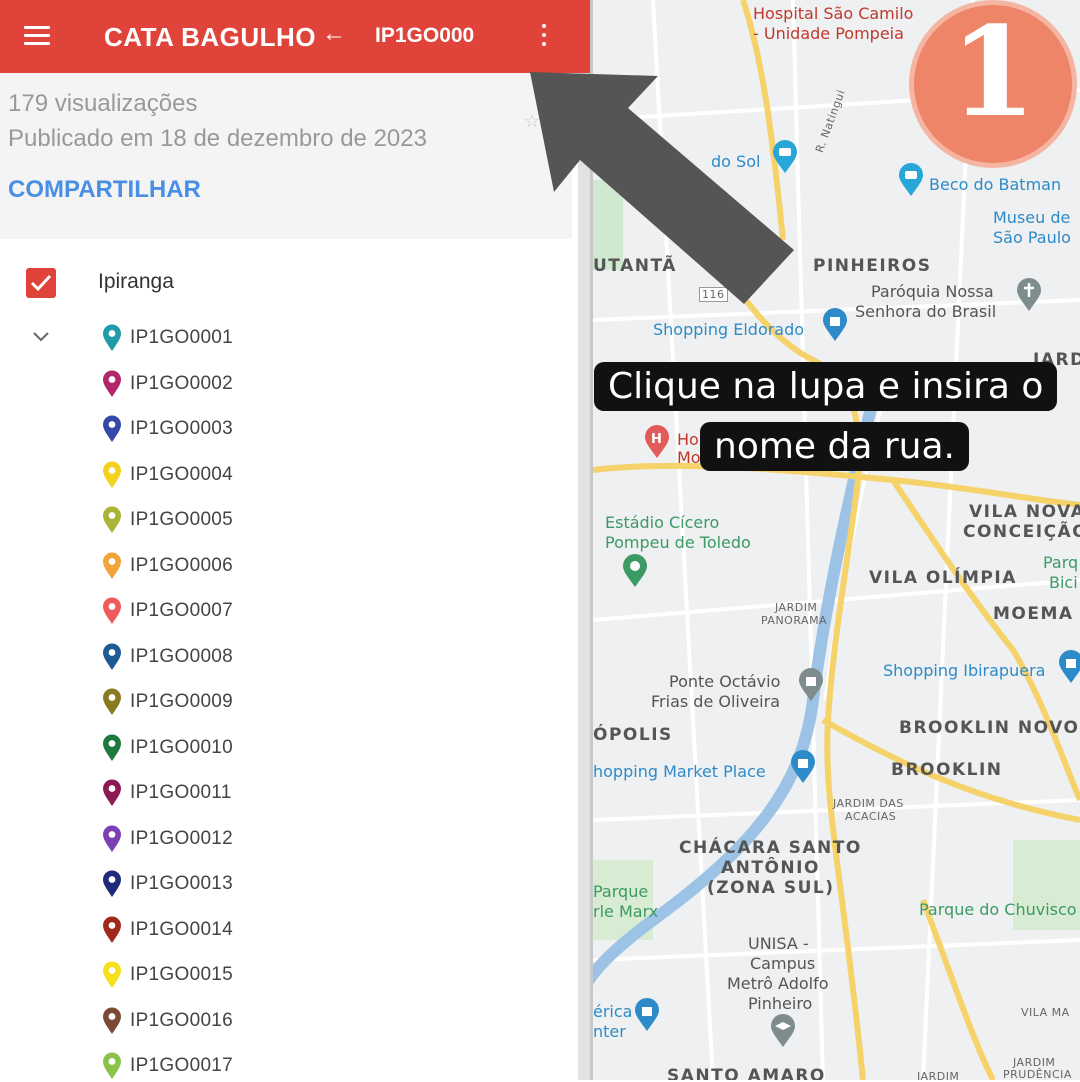  What do you see at coordinates (932, 291) in the screenshot?
I see `map-label-paroquia: Paróquia Nossa` at bounding box center [932, 291].